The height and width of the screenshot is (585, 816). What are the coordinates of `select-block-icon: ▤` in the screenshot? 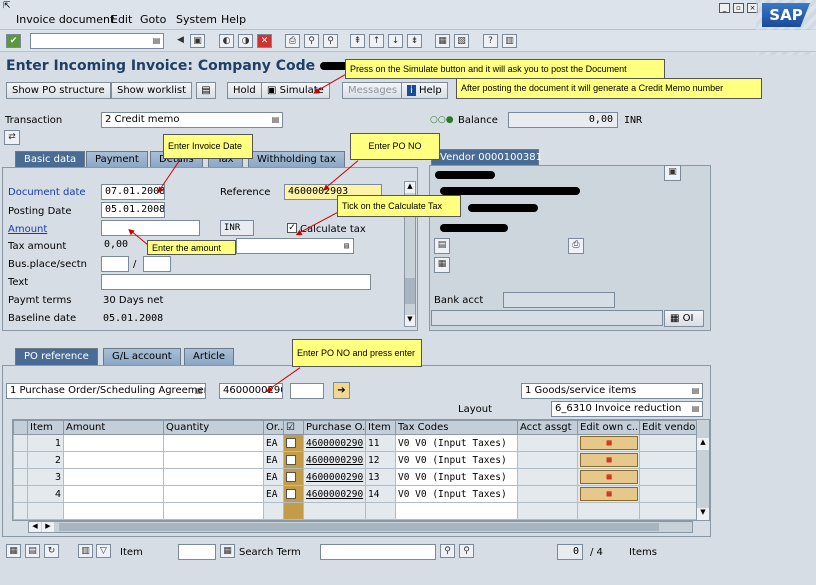 It's located at (32, 551).